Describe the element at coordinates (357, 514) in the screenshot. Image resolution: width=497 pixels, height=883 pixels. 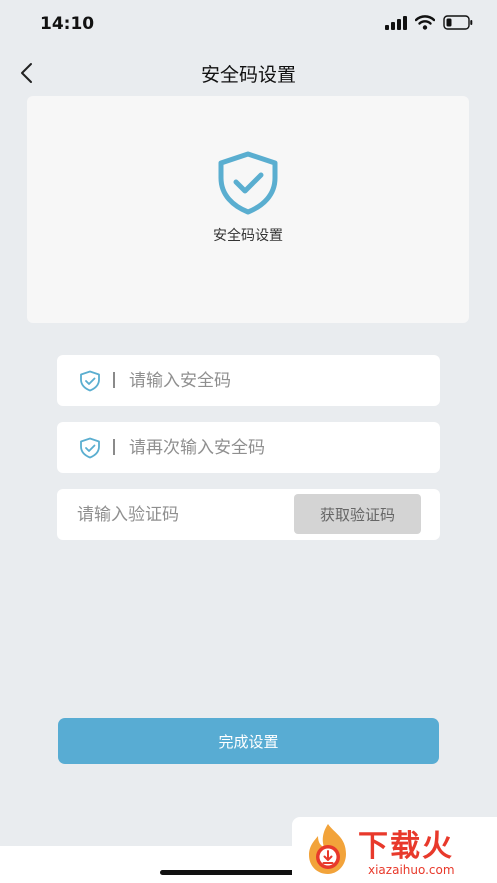
I see `get-code-button: 获取验证码` at that location.